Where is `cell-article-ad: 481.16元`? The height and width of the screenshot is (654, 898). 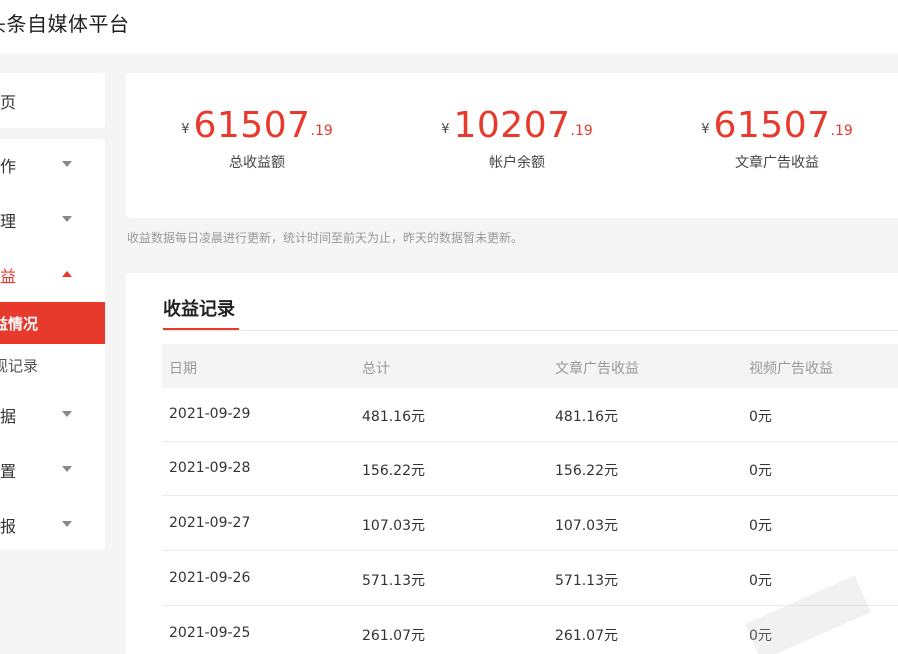 cell-article-ad: 481.16元 is located at coordinates (586, 417).